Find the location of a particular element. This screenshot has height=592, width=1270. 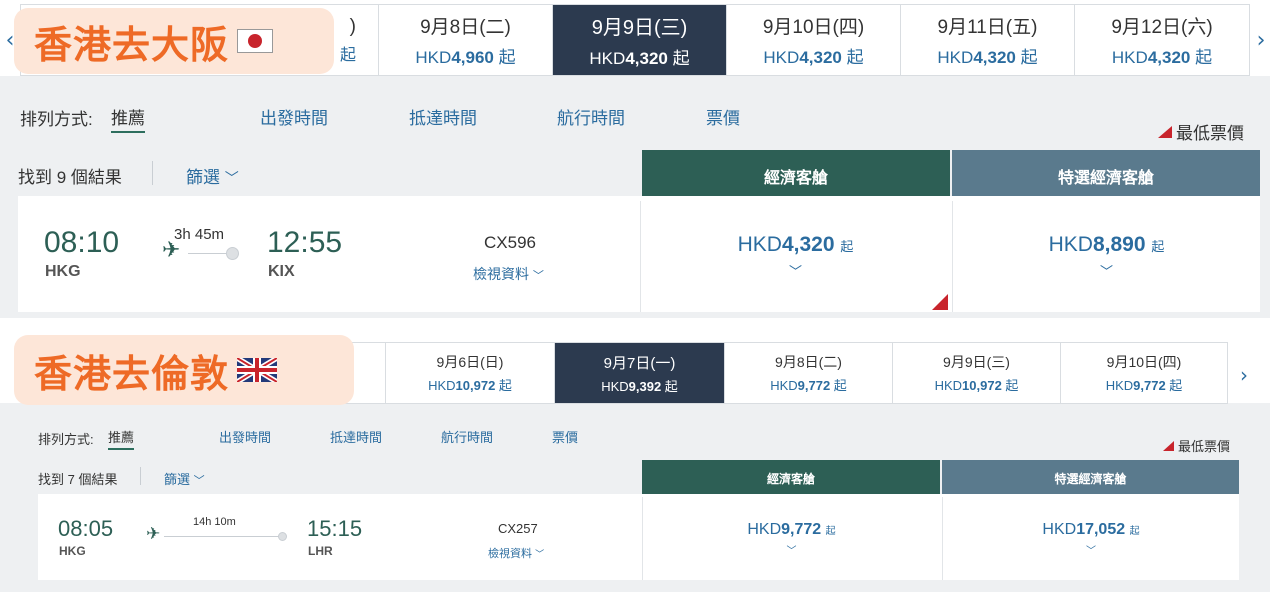

route-title: 香港去大阪 is located at coordinates (132, 44).